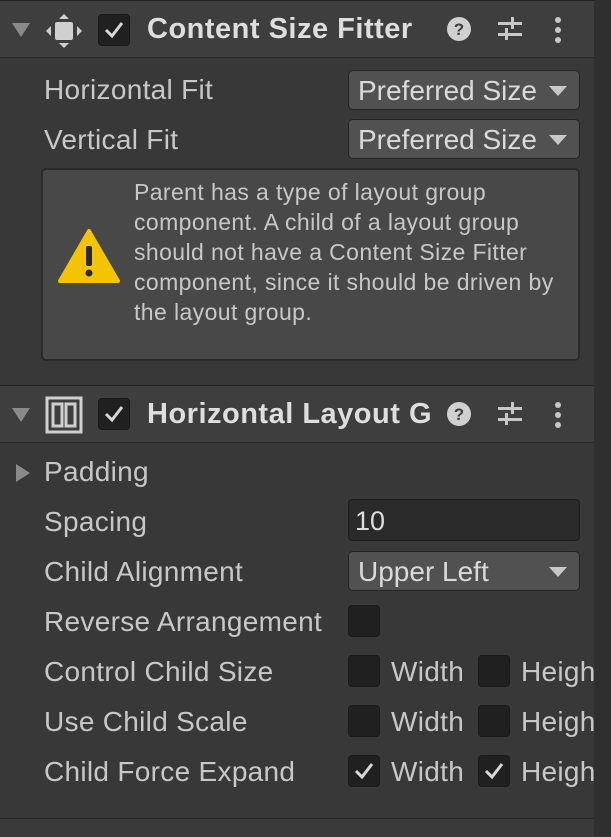  I want to click on child-alignment-label: Child Alignment, so click(144, 571).